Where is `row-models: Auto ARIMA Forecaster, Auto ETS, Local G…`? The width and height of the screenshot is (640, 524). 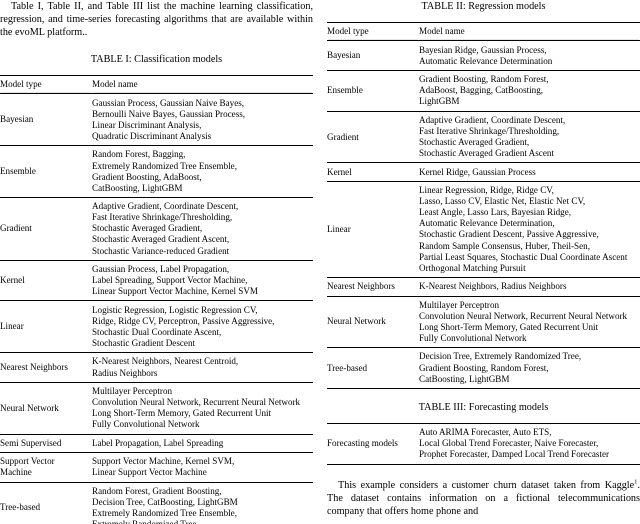
row-models: Auto ARIMA Forecaster, Auto ETS, Local G… is located at coordinates (529, 443).